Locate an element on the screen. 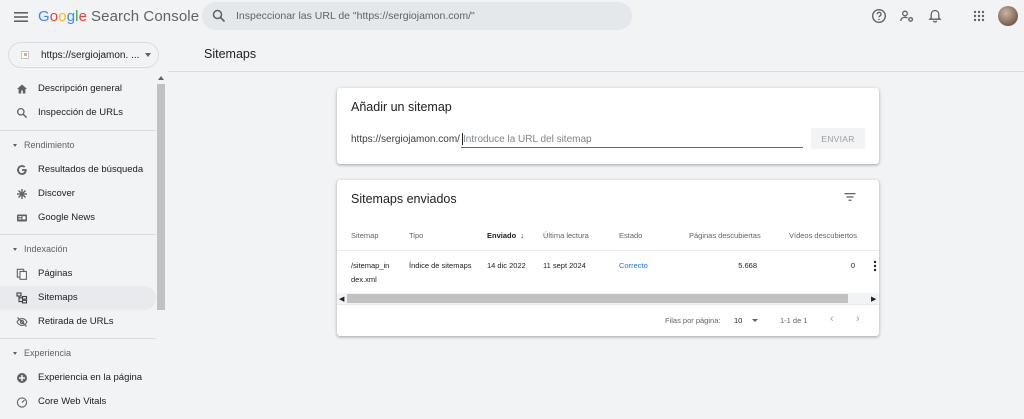 The height and width of the screenshot is (419, 1024). rows-per-page-label: Filas por página: is located at coordinates (693, 320).